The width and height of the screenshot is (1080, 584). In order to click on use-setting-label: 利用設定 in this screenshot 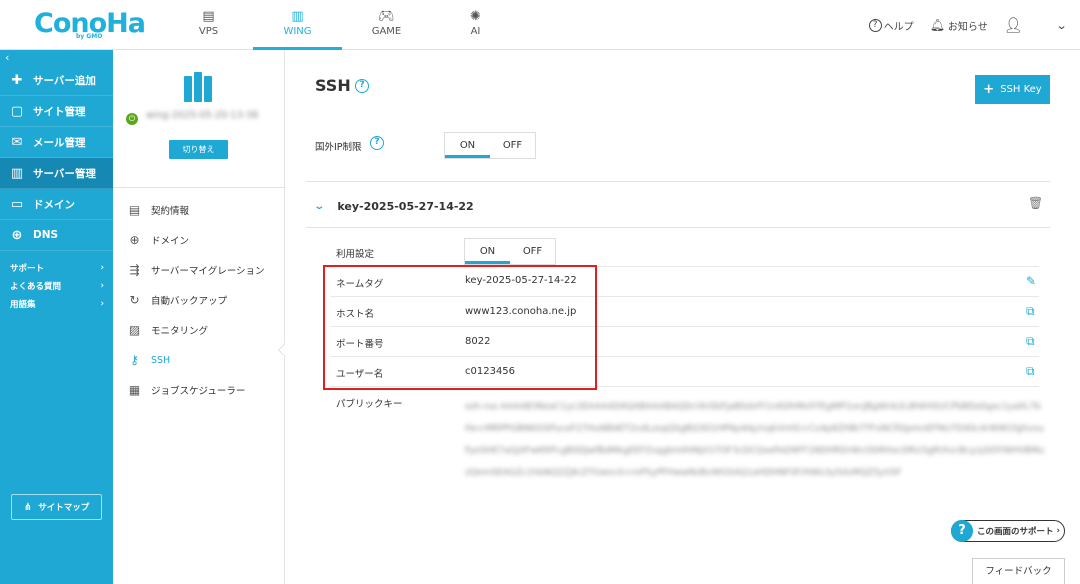, I will do `click(355, 254)`.